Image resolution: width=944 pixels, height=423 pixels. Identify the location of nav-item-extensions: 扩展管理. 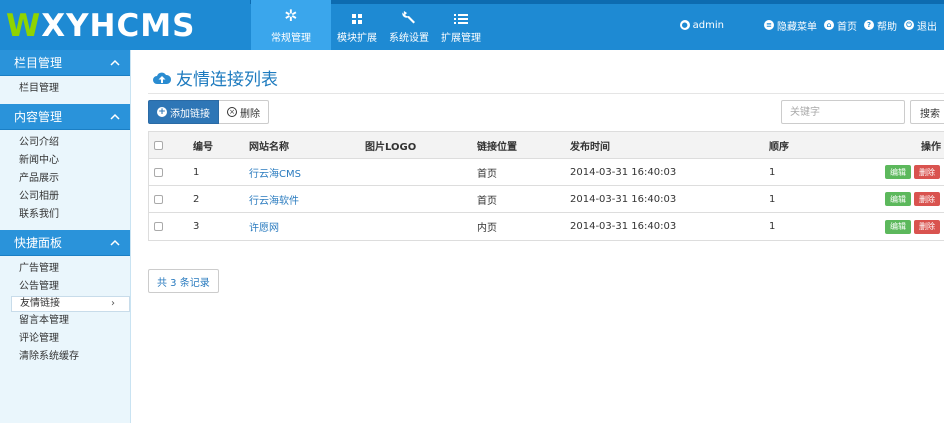
(461, 25).